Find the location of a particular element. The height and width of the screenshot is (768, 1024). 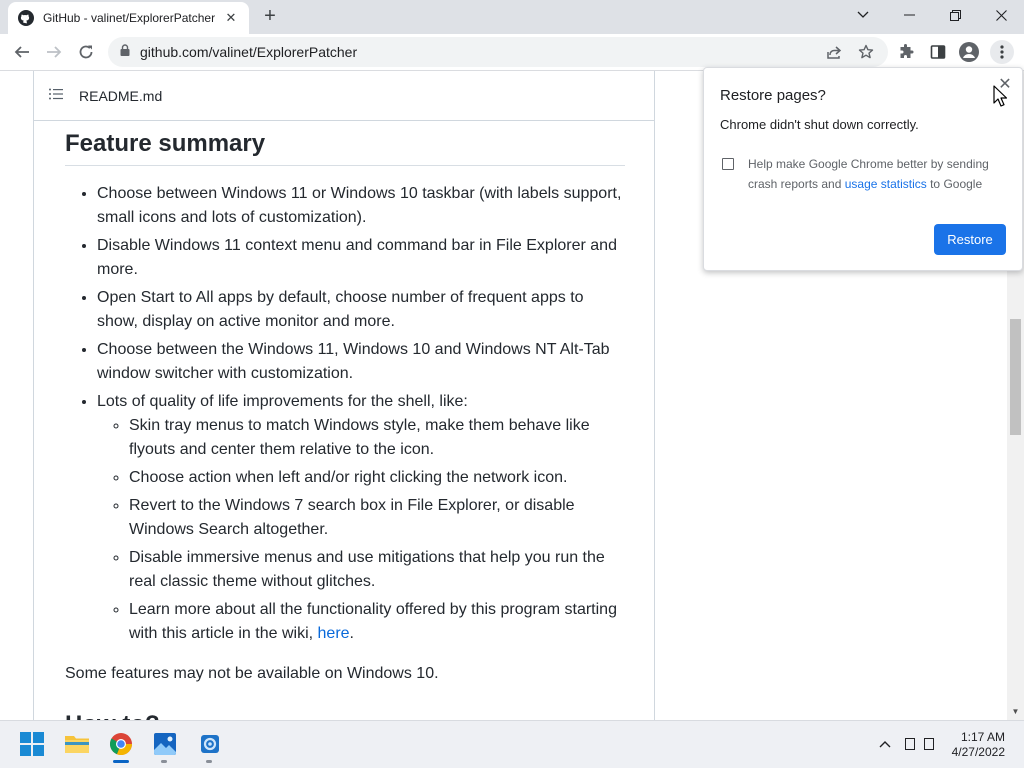

photos-running-indicator is located at coordinates (164, 761).